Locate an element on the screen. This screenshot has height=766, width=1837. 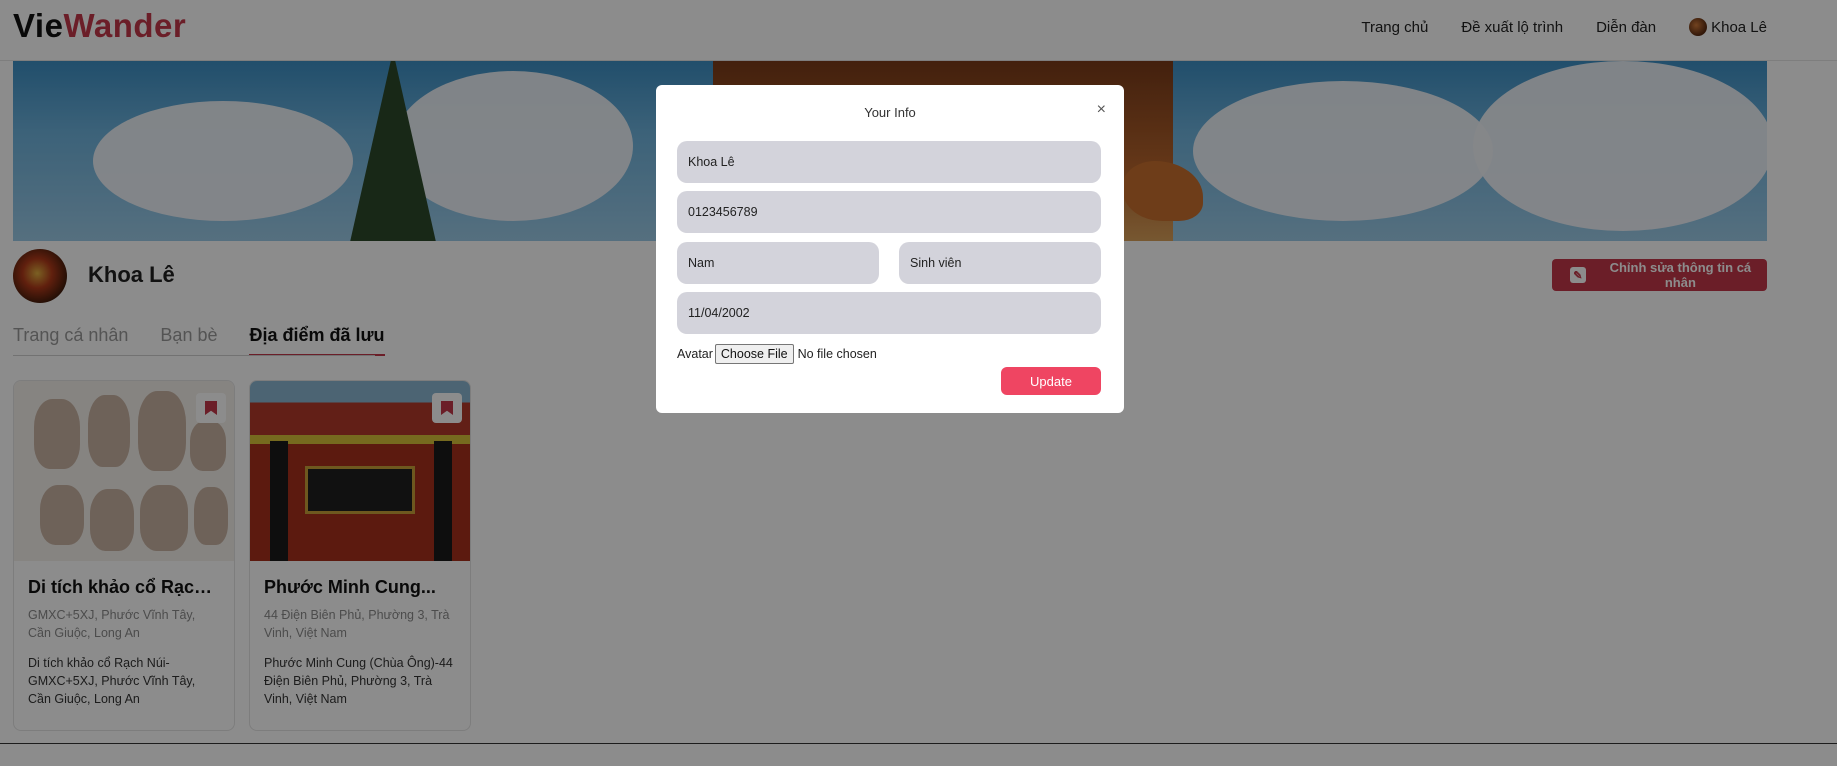
modal-title: Your Info is located at coordinates (890, 112).